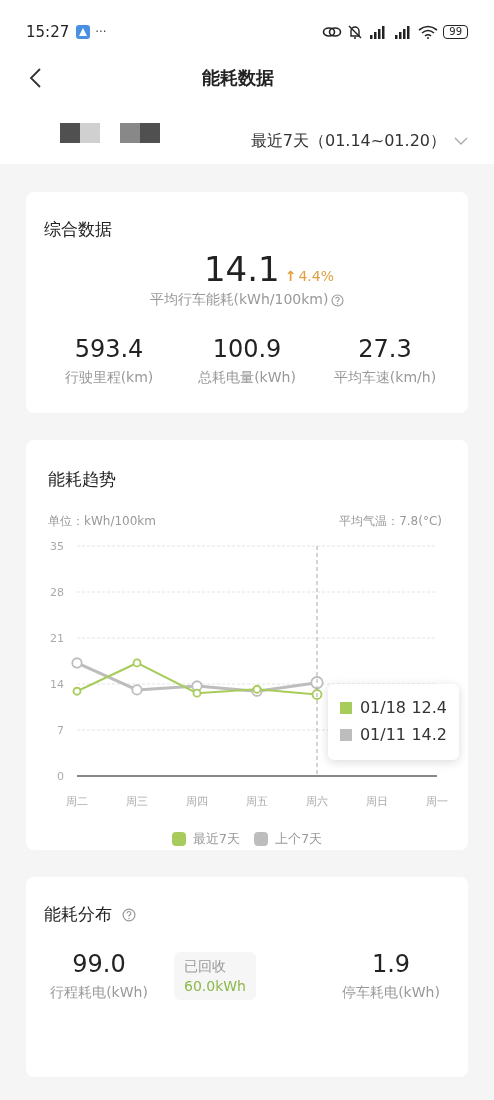 Image resolution: width=494 pixels, height=1100 pixels. I want to click on stat-label: 行驶里程(km), so click(109, 378).